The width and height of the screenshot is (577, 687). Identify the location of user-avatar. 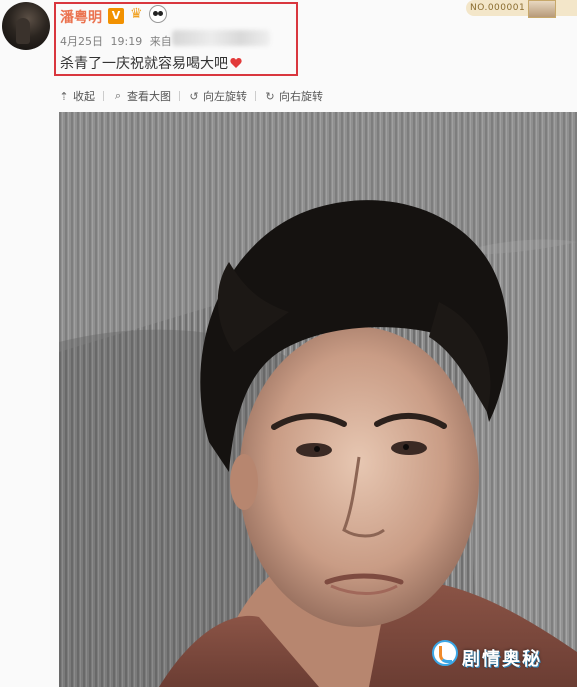
(26, 26).